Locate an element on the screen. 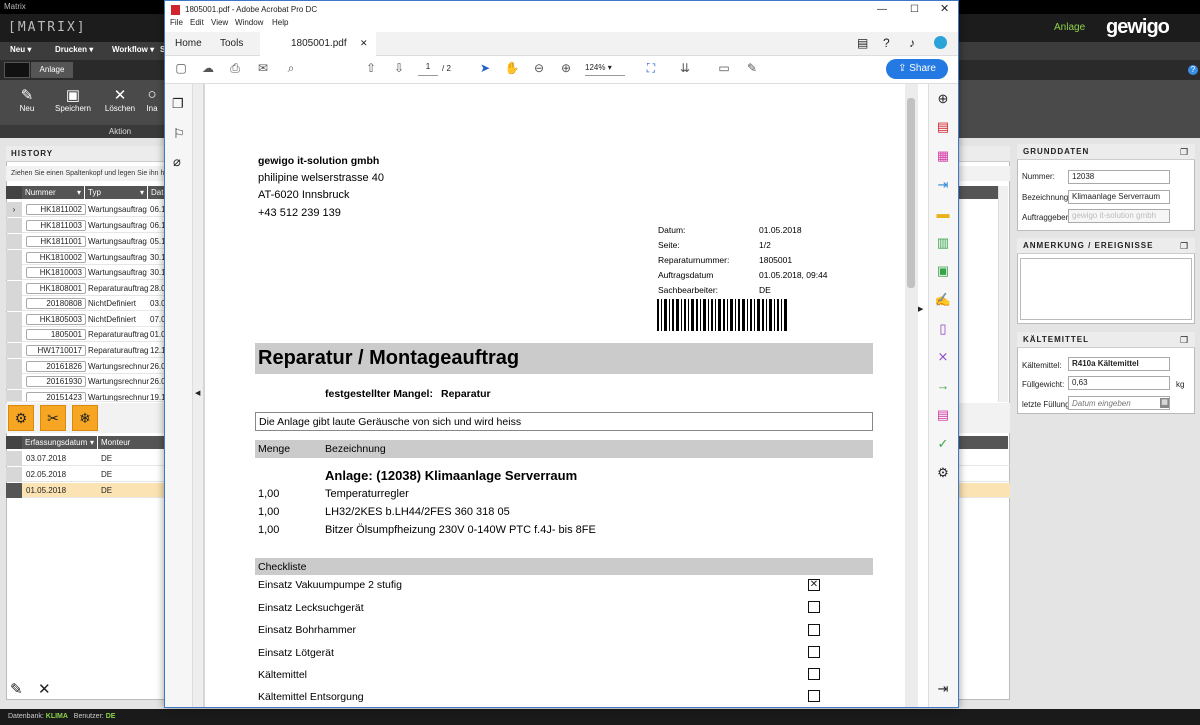  menu-edit: Edit is located at coordinates (197, 22).